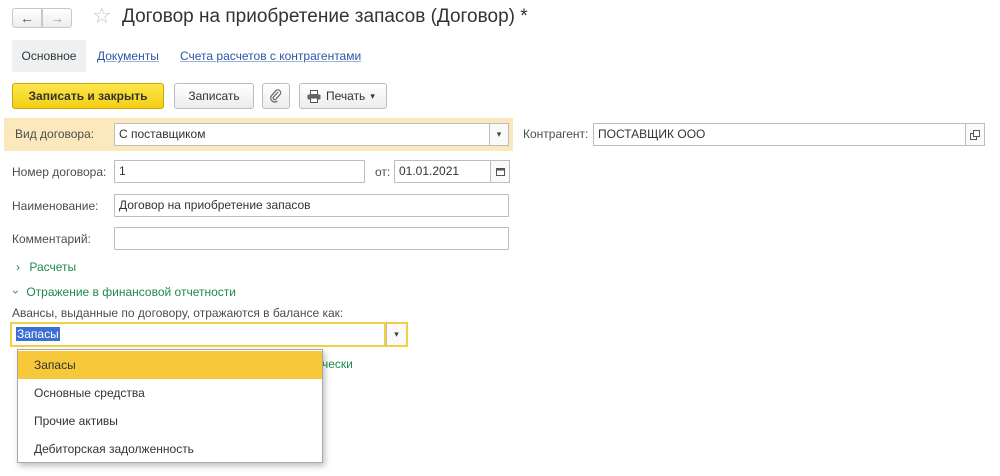  What do you see at coordinates (102, 16) in the screenshot?
I see `star-icon: ☆` at bounding box center [102, 16].